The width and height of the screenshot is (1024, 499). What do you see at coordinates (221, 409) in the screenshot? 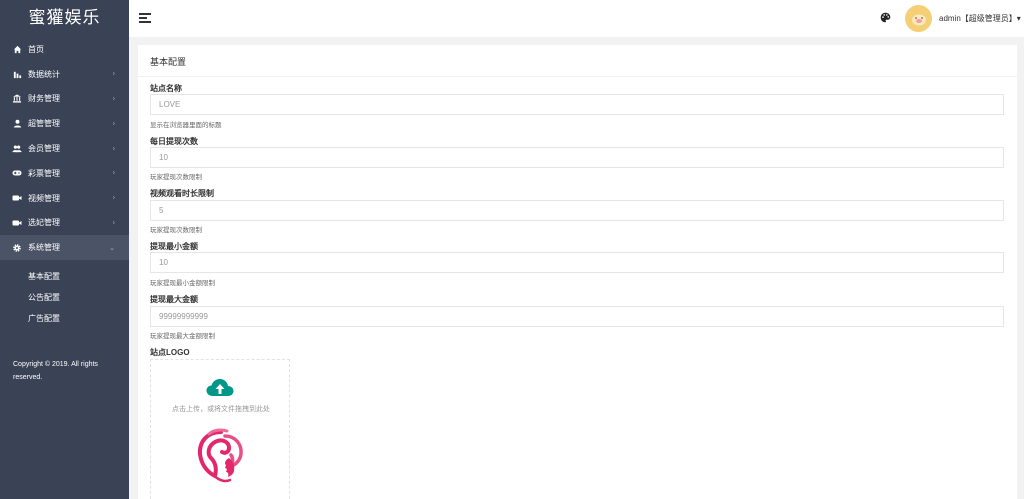
I see `upload-text: 点击上传，或将文件拖拽到此处` at bounding box center [221, 409].